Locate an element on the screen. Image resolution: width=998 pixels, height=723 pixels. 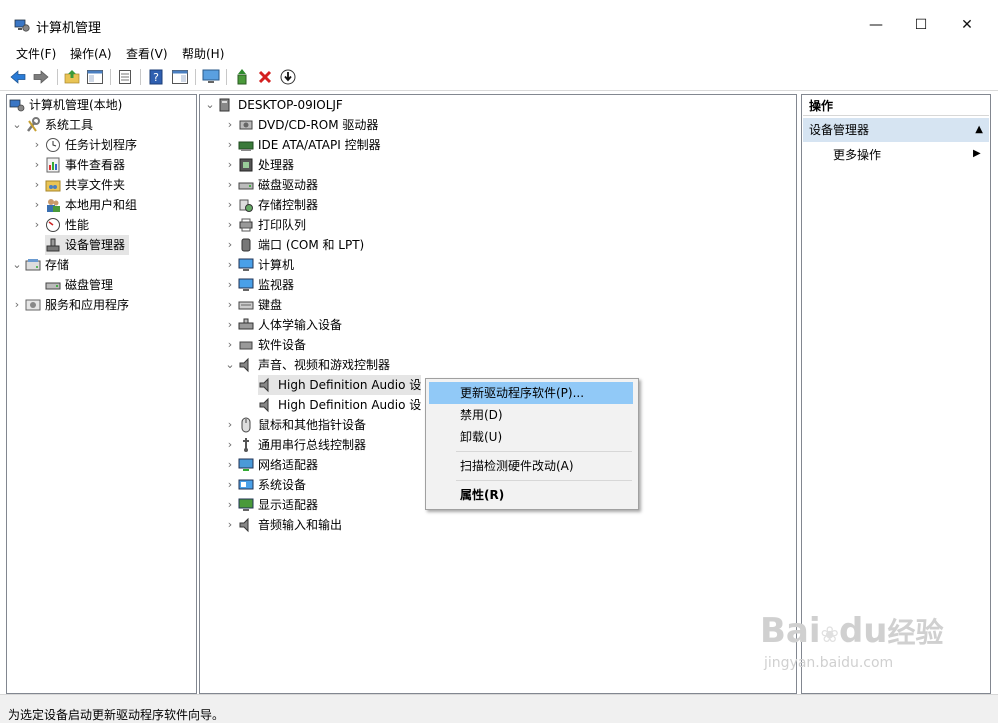
show-action-pane-icon is located at coordinates (180, 77).